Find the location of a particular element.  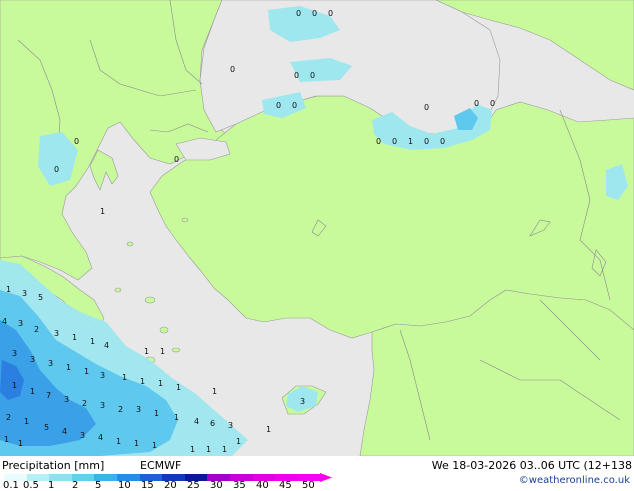

value-label: 7 is located at coordinates (48, 395).